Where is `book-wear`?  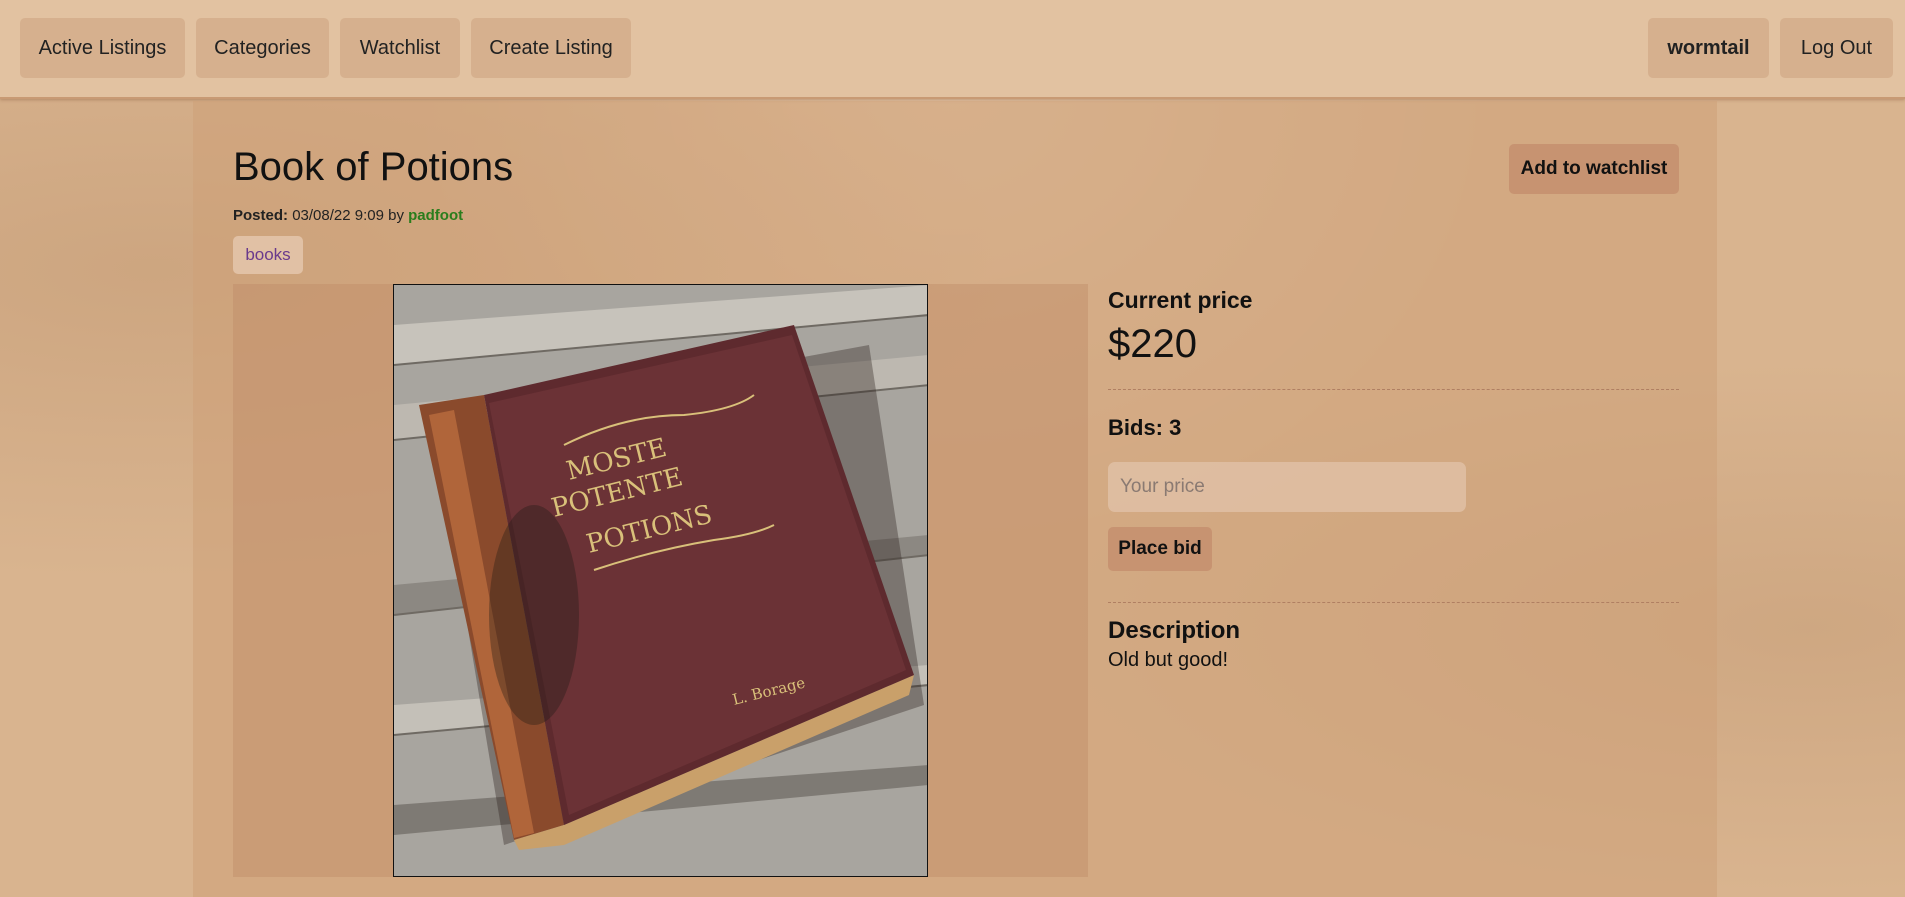 book-wear is located at coordinates (534, 615).